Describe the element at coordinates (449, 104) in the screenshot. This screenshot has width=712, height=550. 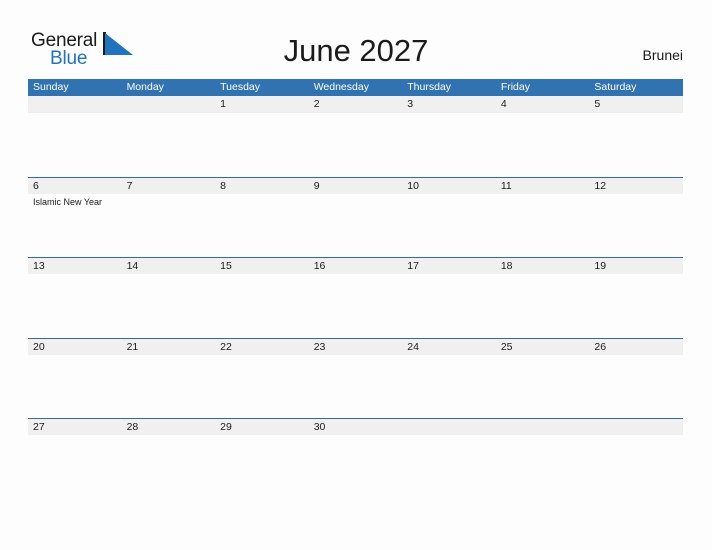
I see `date-cell: 3` at that location.